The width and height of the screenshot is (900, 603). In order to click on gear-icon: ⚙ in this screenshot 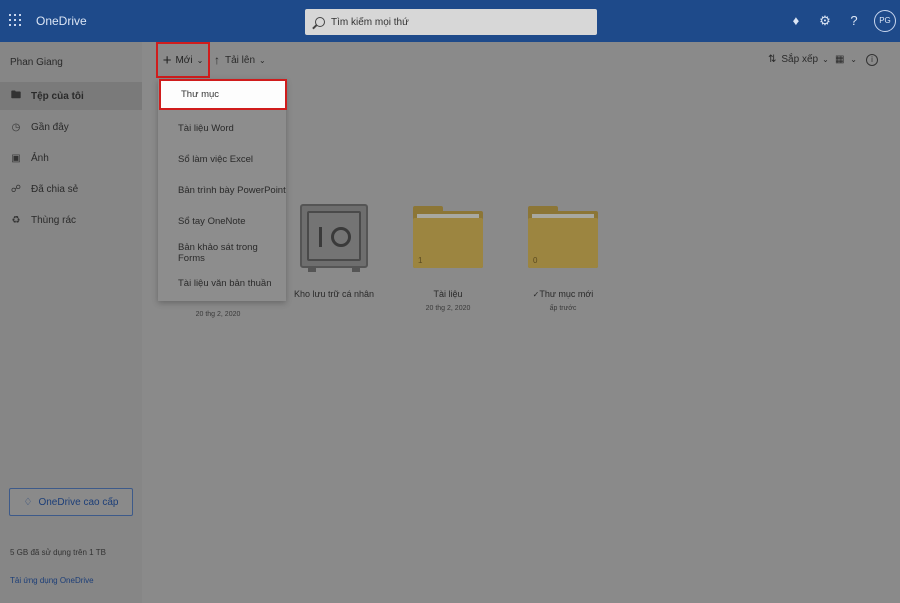, I will do `click(825, 21)`.